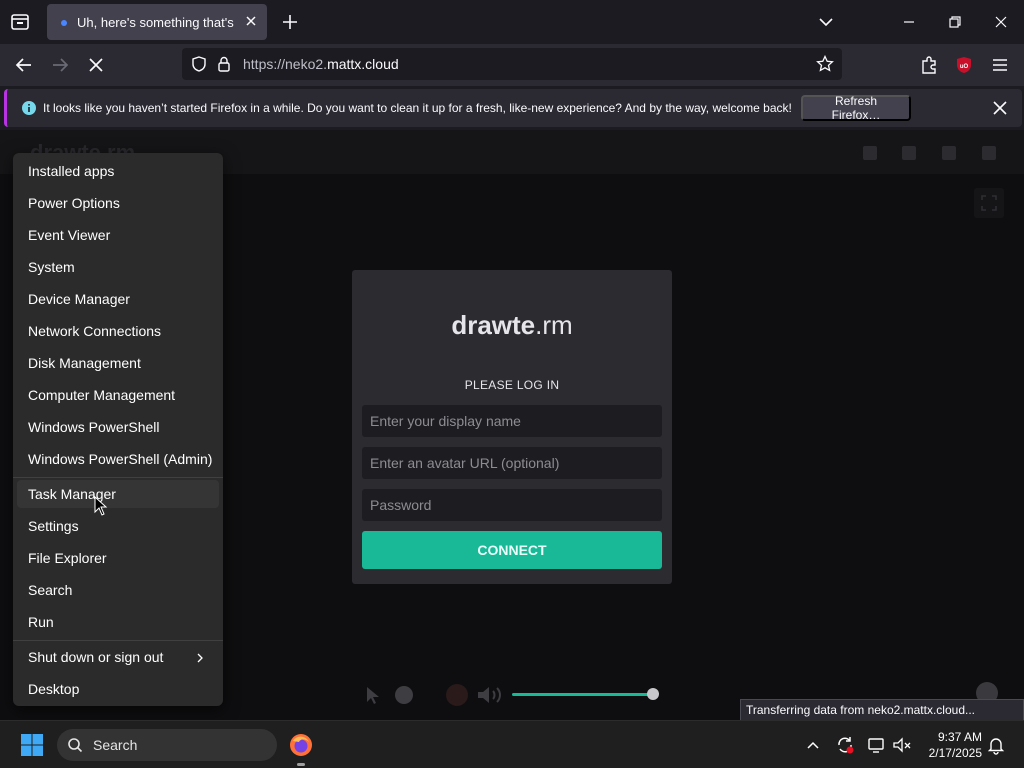 Image resolution: width=1024 pixels, height=768 pixels. I want to click on cursor-control-icon, so click(373, 697).